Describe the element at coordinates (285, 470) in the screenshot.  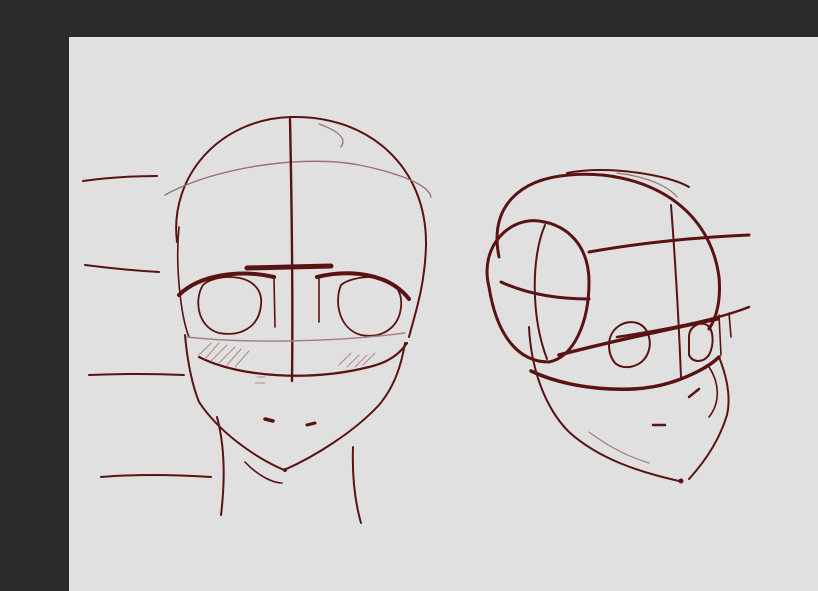
I see `front-chin-dot` at that location.